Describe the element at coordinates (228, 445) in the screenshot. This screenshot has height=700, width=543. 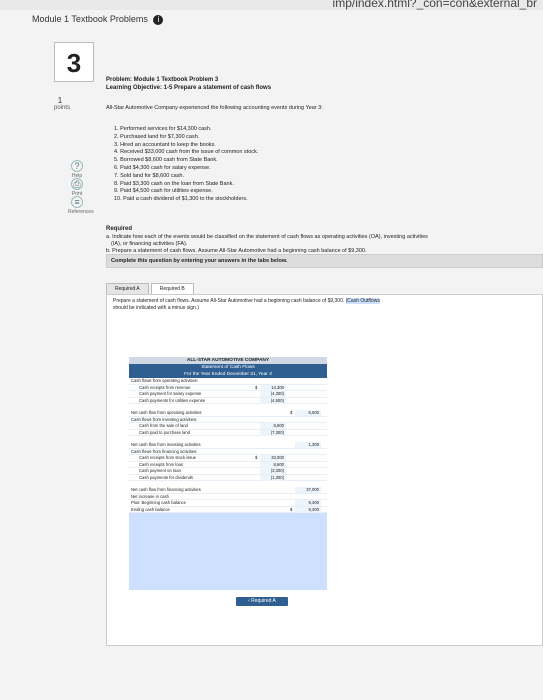
I see `statement-rows: Cash flows from operating activities` at that location.